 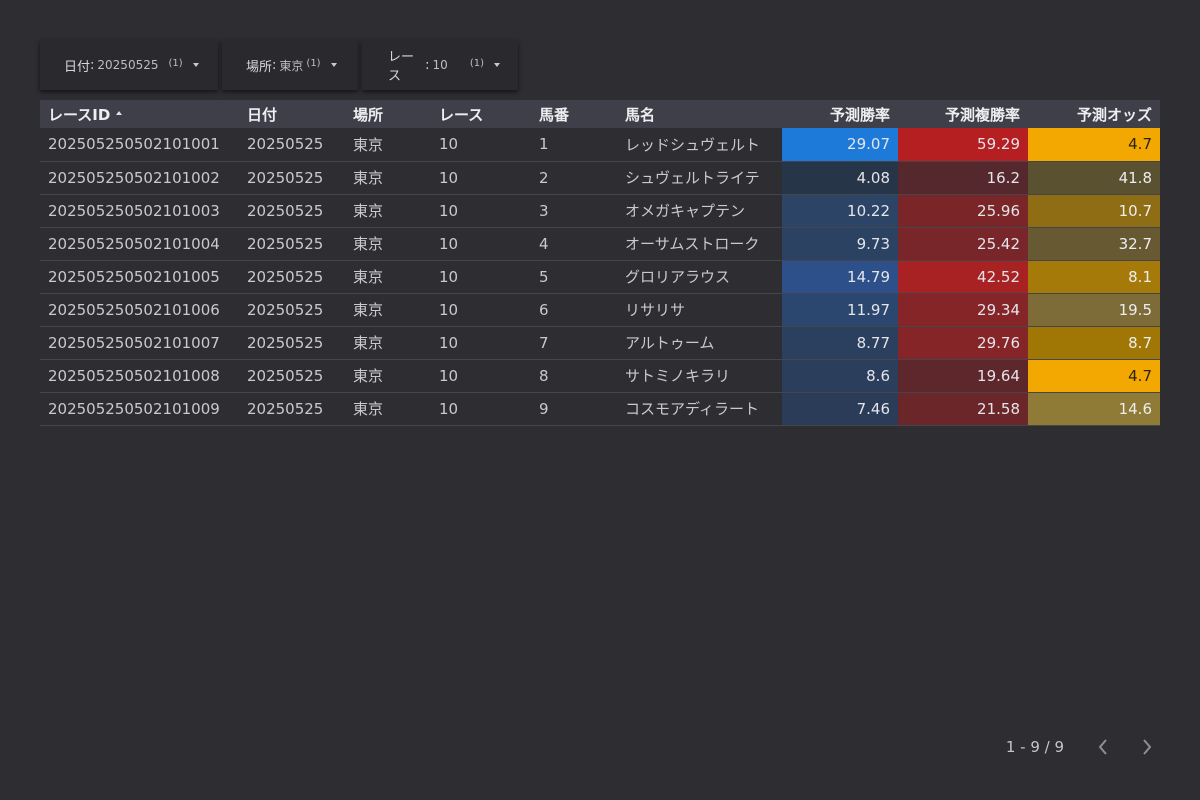 I want to click on place-filter-count: (1), so click(x=313, y=63).